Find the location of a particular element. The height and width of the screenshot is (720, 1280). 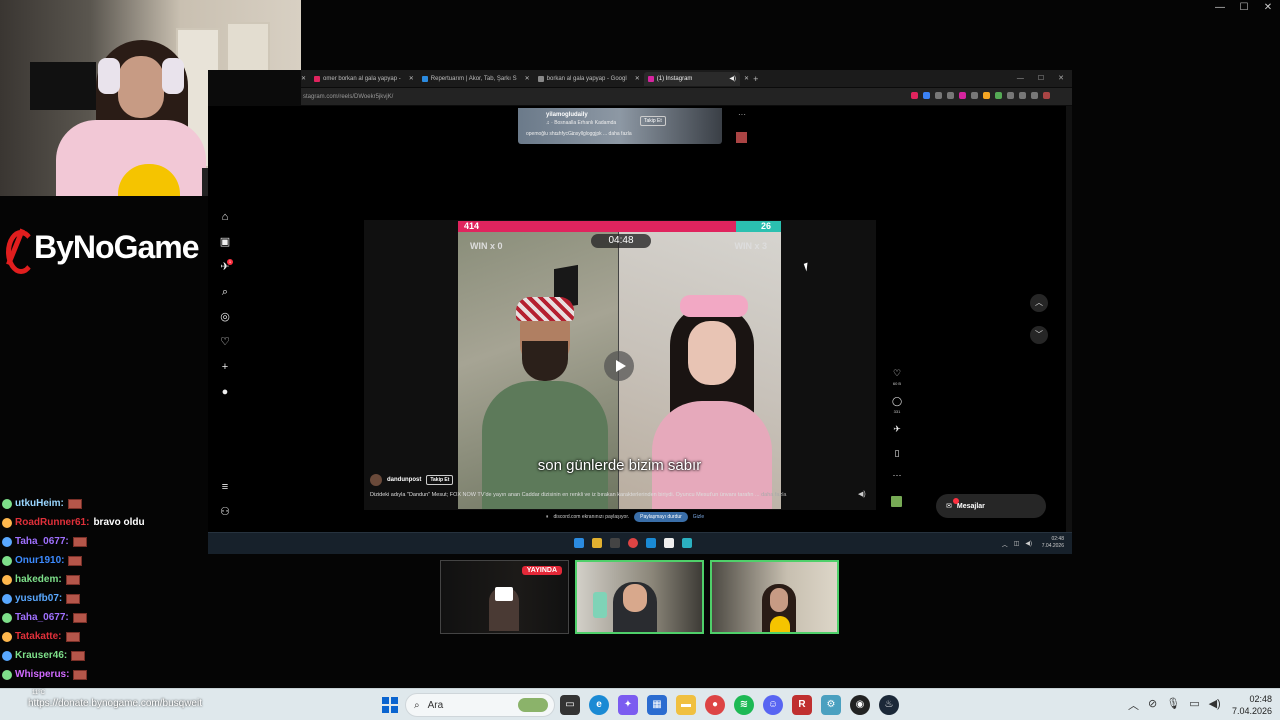

address-bar: stagram.com/reels/DWoekr5jkvjK/ is located at coordinates (686, 96).